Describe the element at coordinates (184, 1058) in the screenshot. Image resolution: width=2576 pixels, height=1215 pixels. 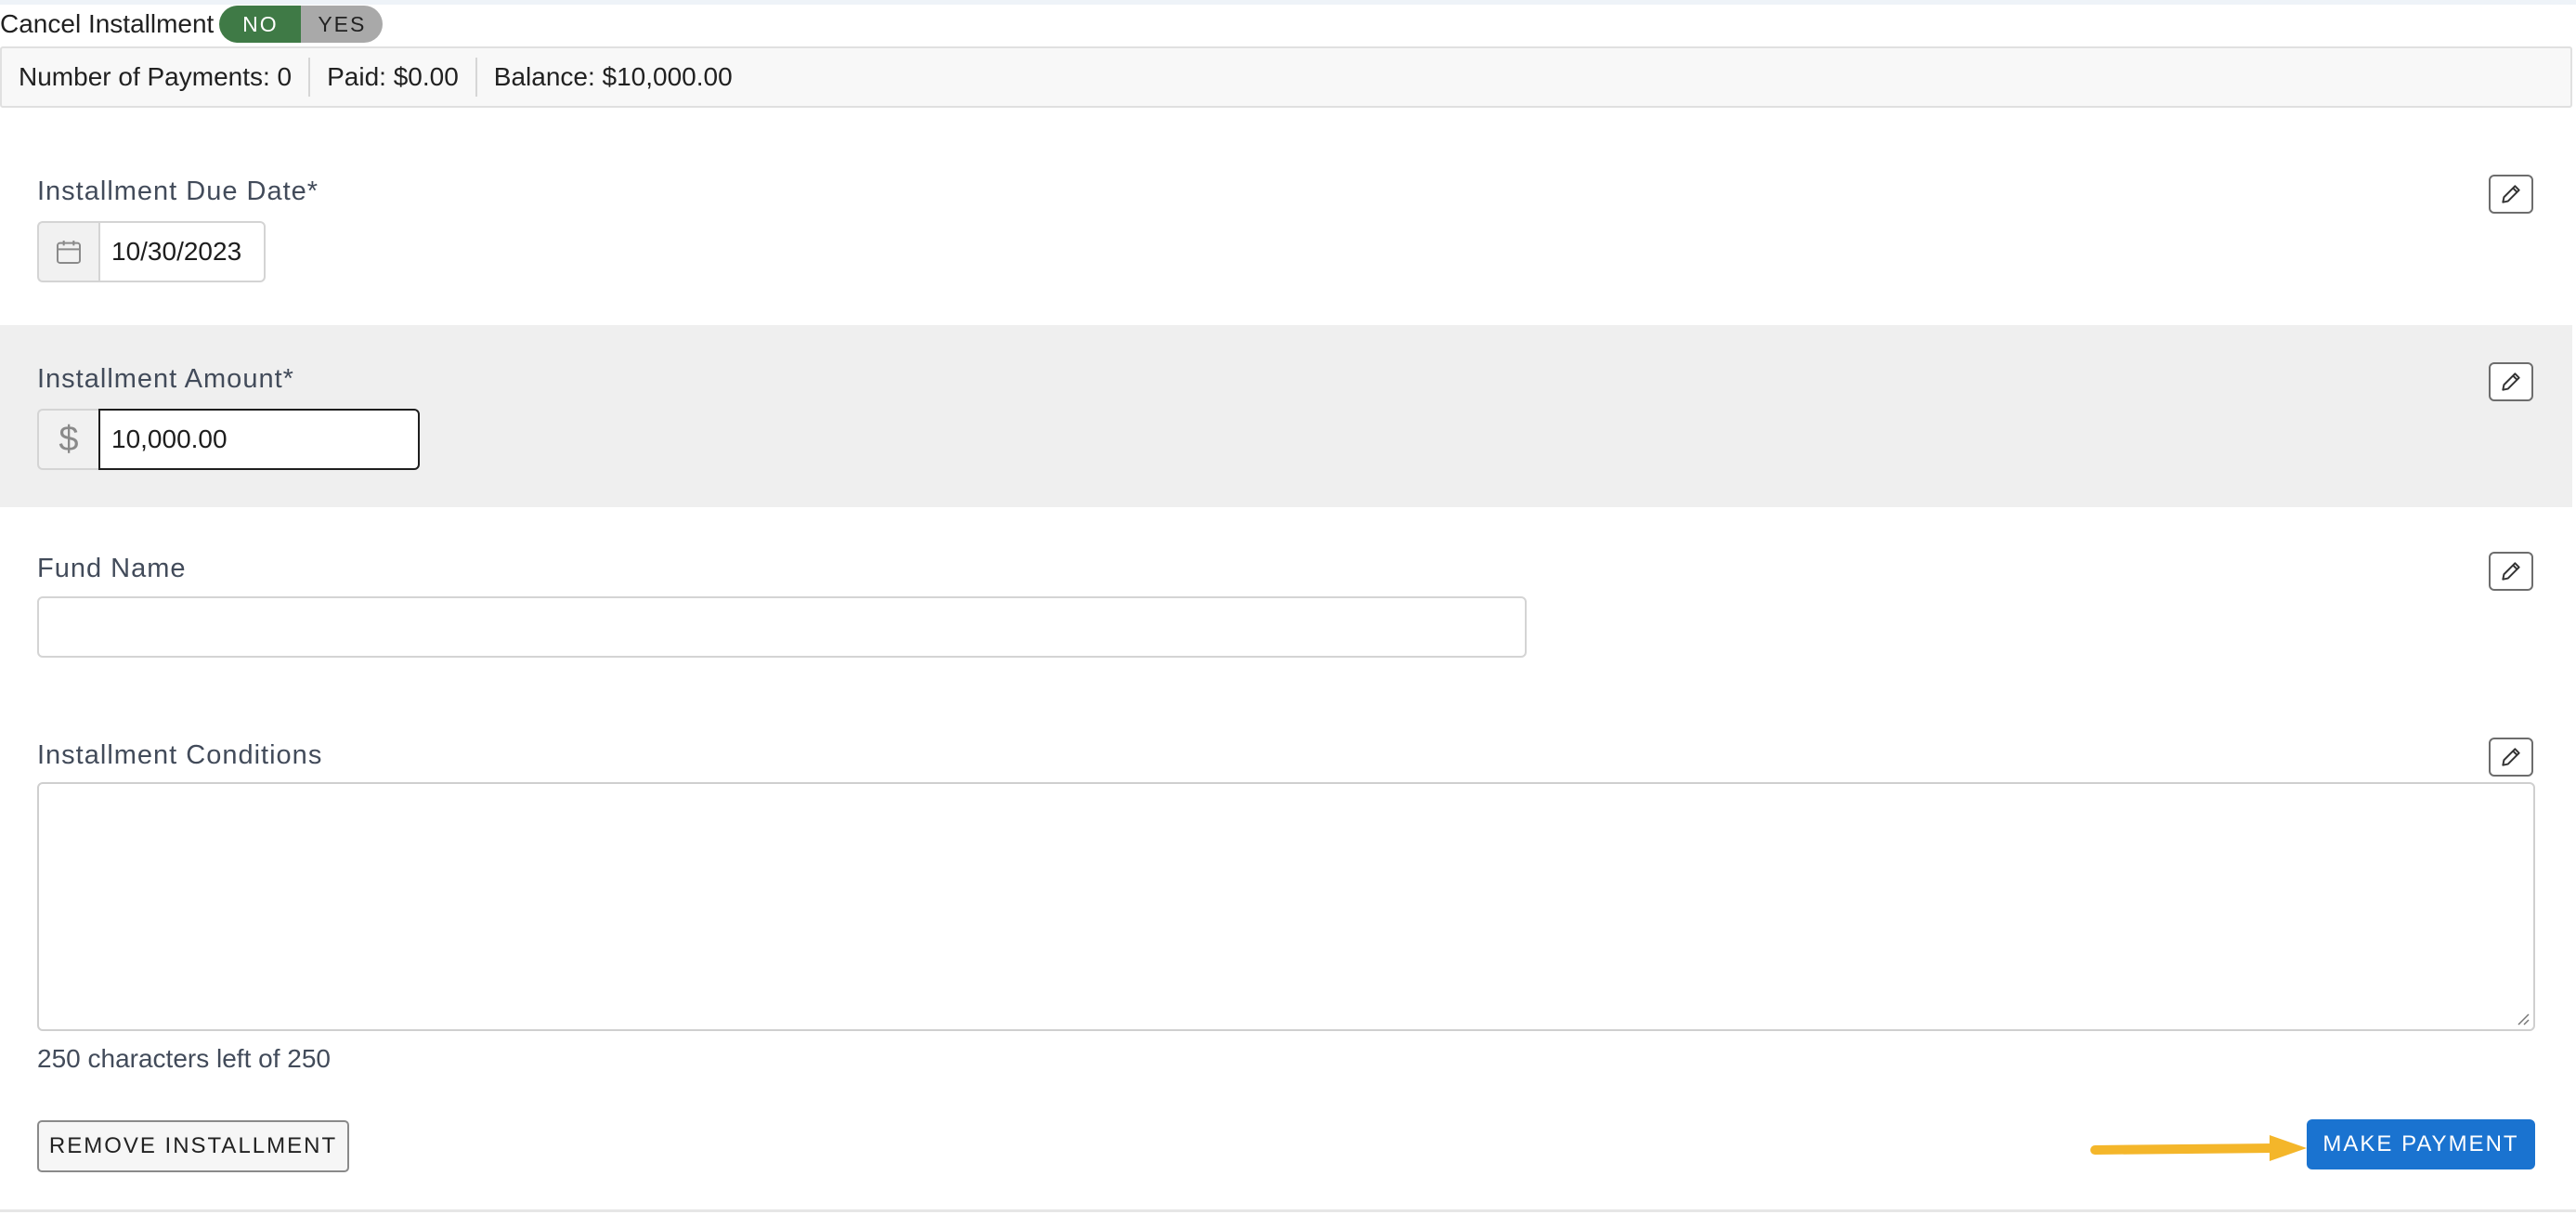
I see `character-count: 250 characters left of 250` at that location.